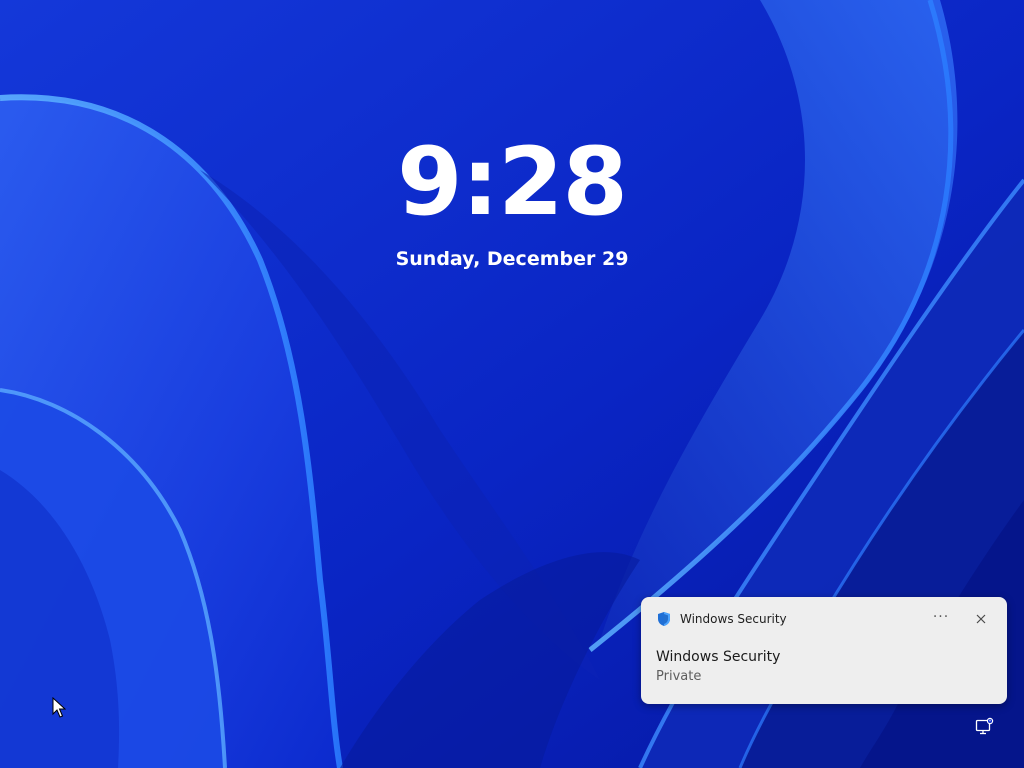 This screenshot has width=1024, height=768. I want to click on lock-screen-time: 9:28, so click(512, 182).